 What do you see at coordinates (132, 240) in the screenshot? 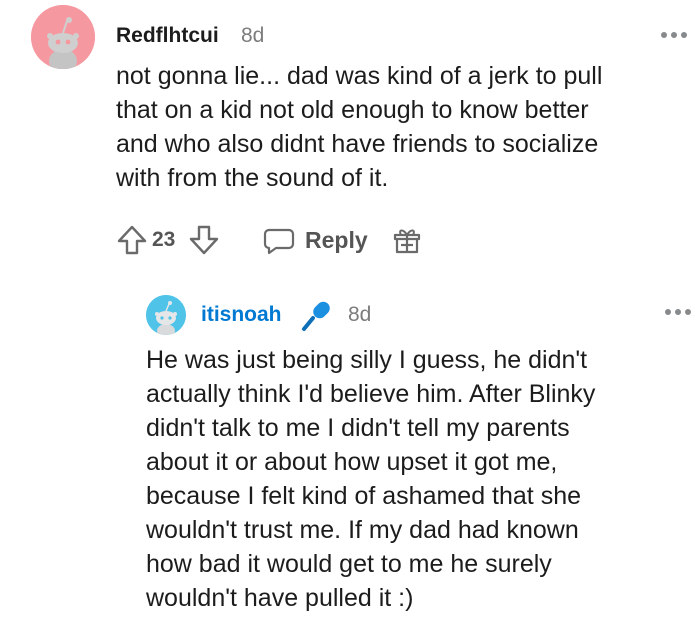
I see `upvote-icon` at bounding box center [132, 240].